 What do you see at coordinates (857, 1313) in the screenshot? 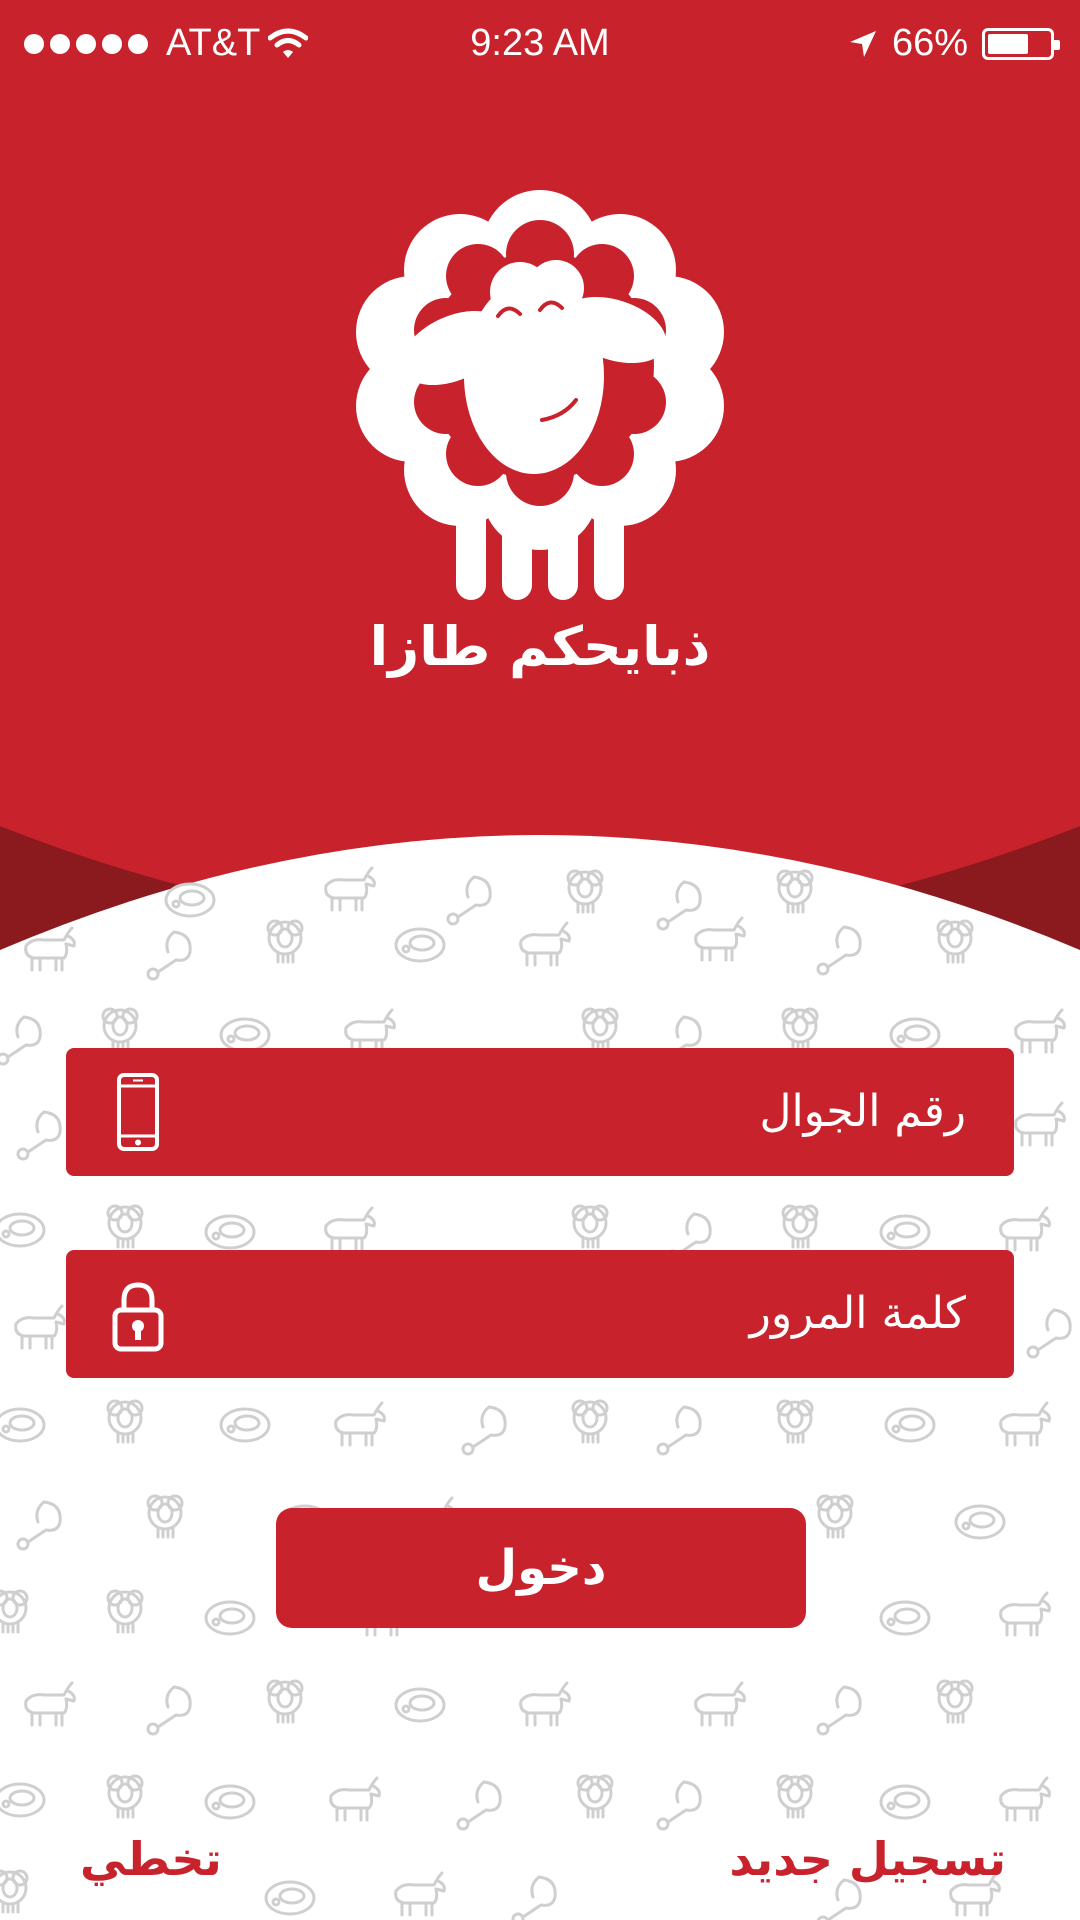
I see `password-field-label: كلمة المرور` at bounding box center [857, 1313].